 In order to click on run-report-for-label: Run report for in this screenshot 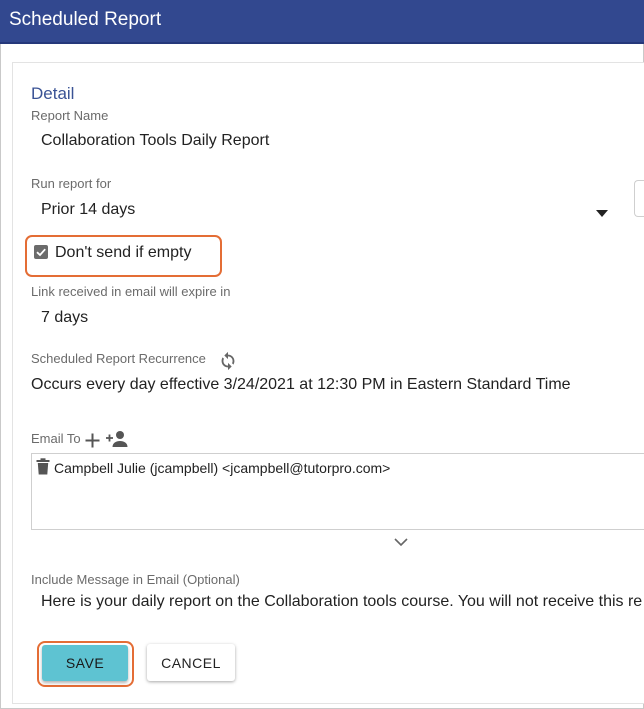, I will do `click(71, 183)`.